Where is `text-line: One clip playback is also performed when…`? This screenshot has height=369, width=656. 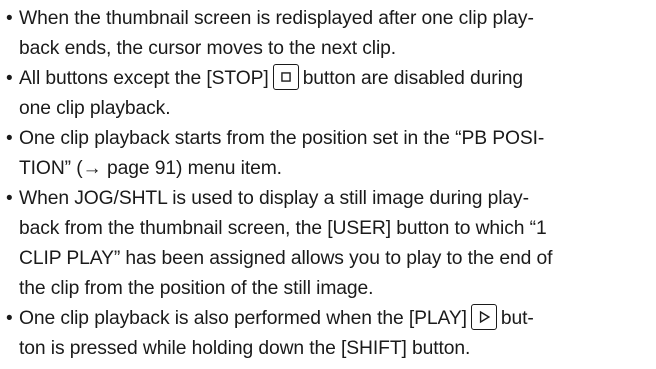 text-line: One clip playback is also performed when… is located at coordinates (335, 318).